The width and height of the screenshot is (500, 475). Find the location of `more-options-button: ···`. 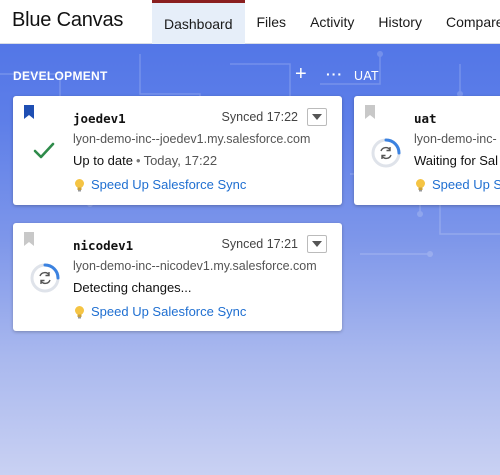

more-options-button: ··· is located at coordinates (334, 74).